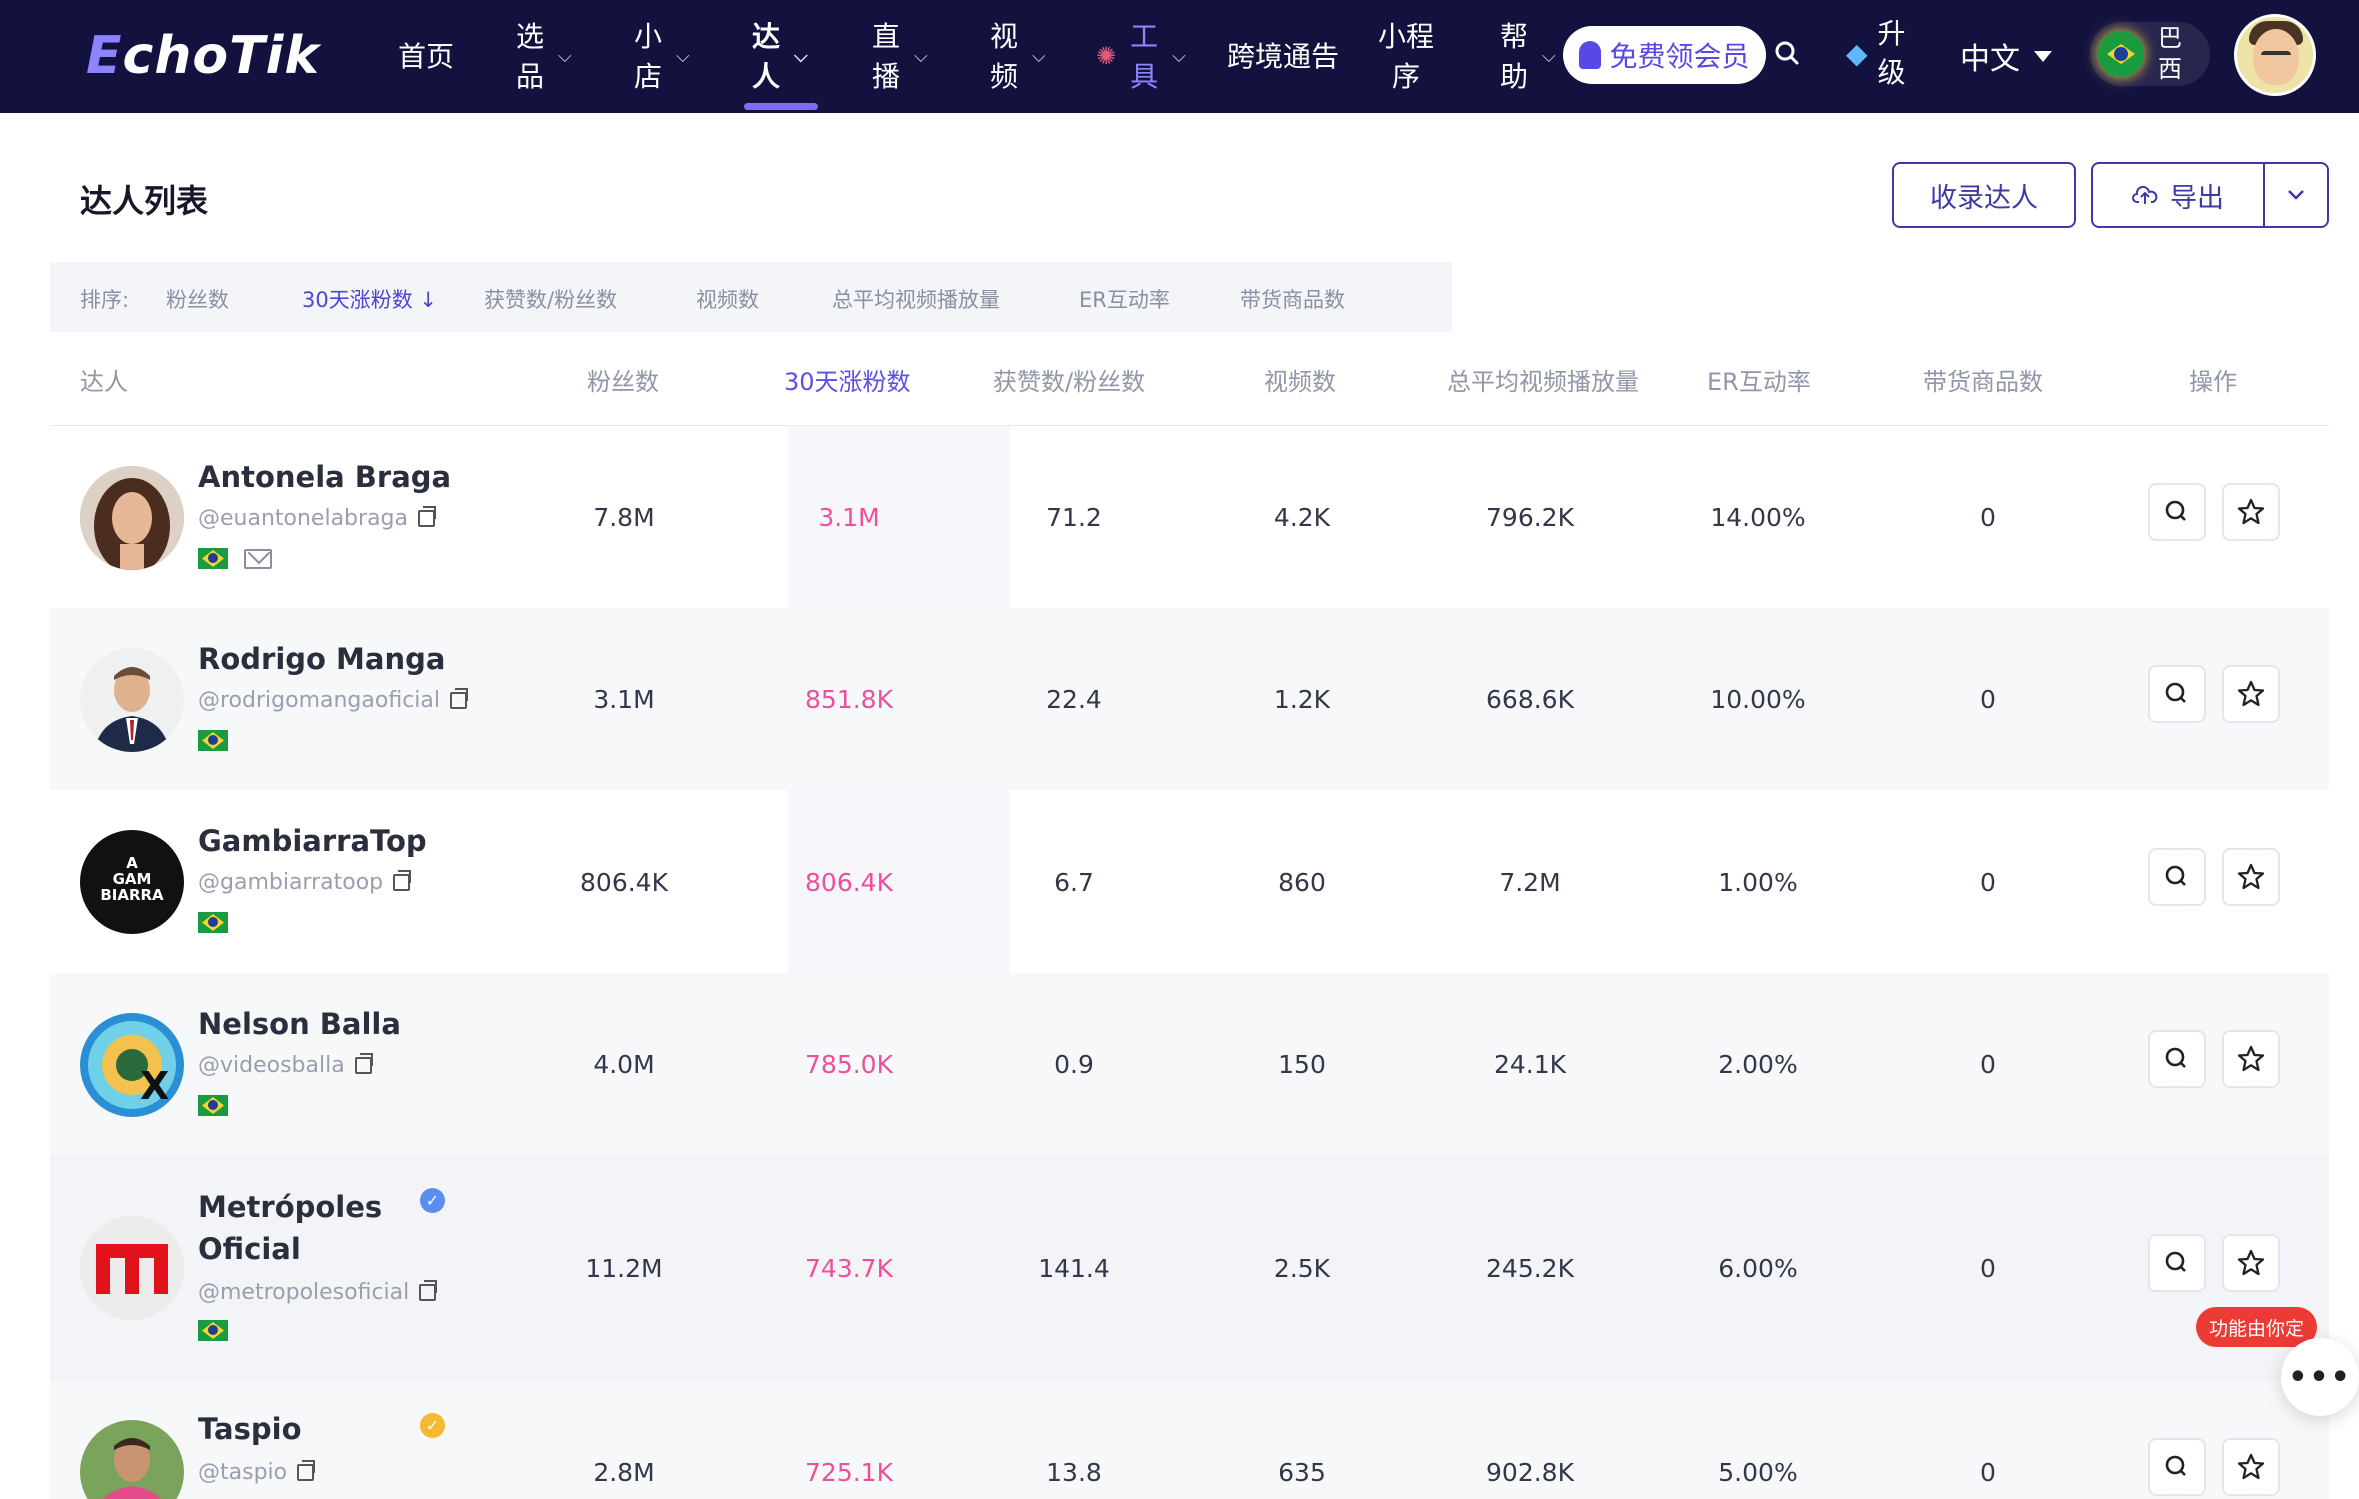 The image size is (2359, 1499). Describe the element at coordinates (2320, 1377) in the screenshot. I see `more-options-button: •••` at that location.